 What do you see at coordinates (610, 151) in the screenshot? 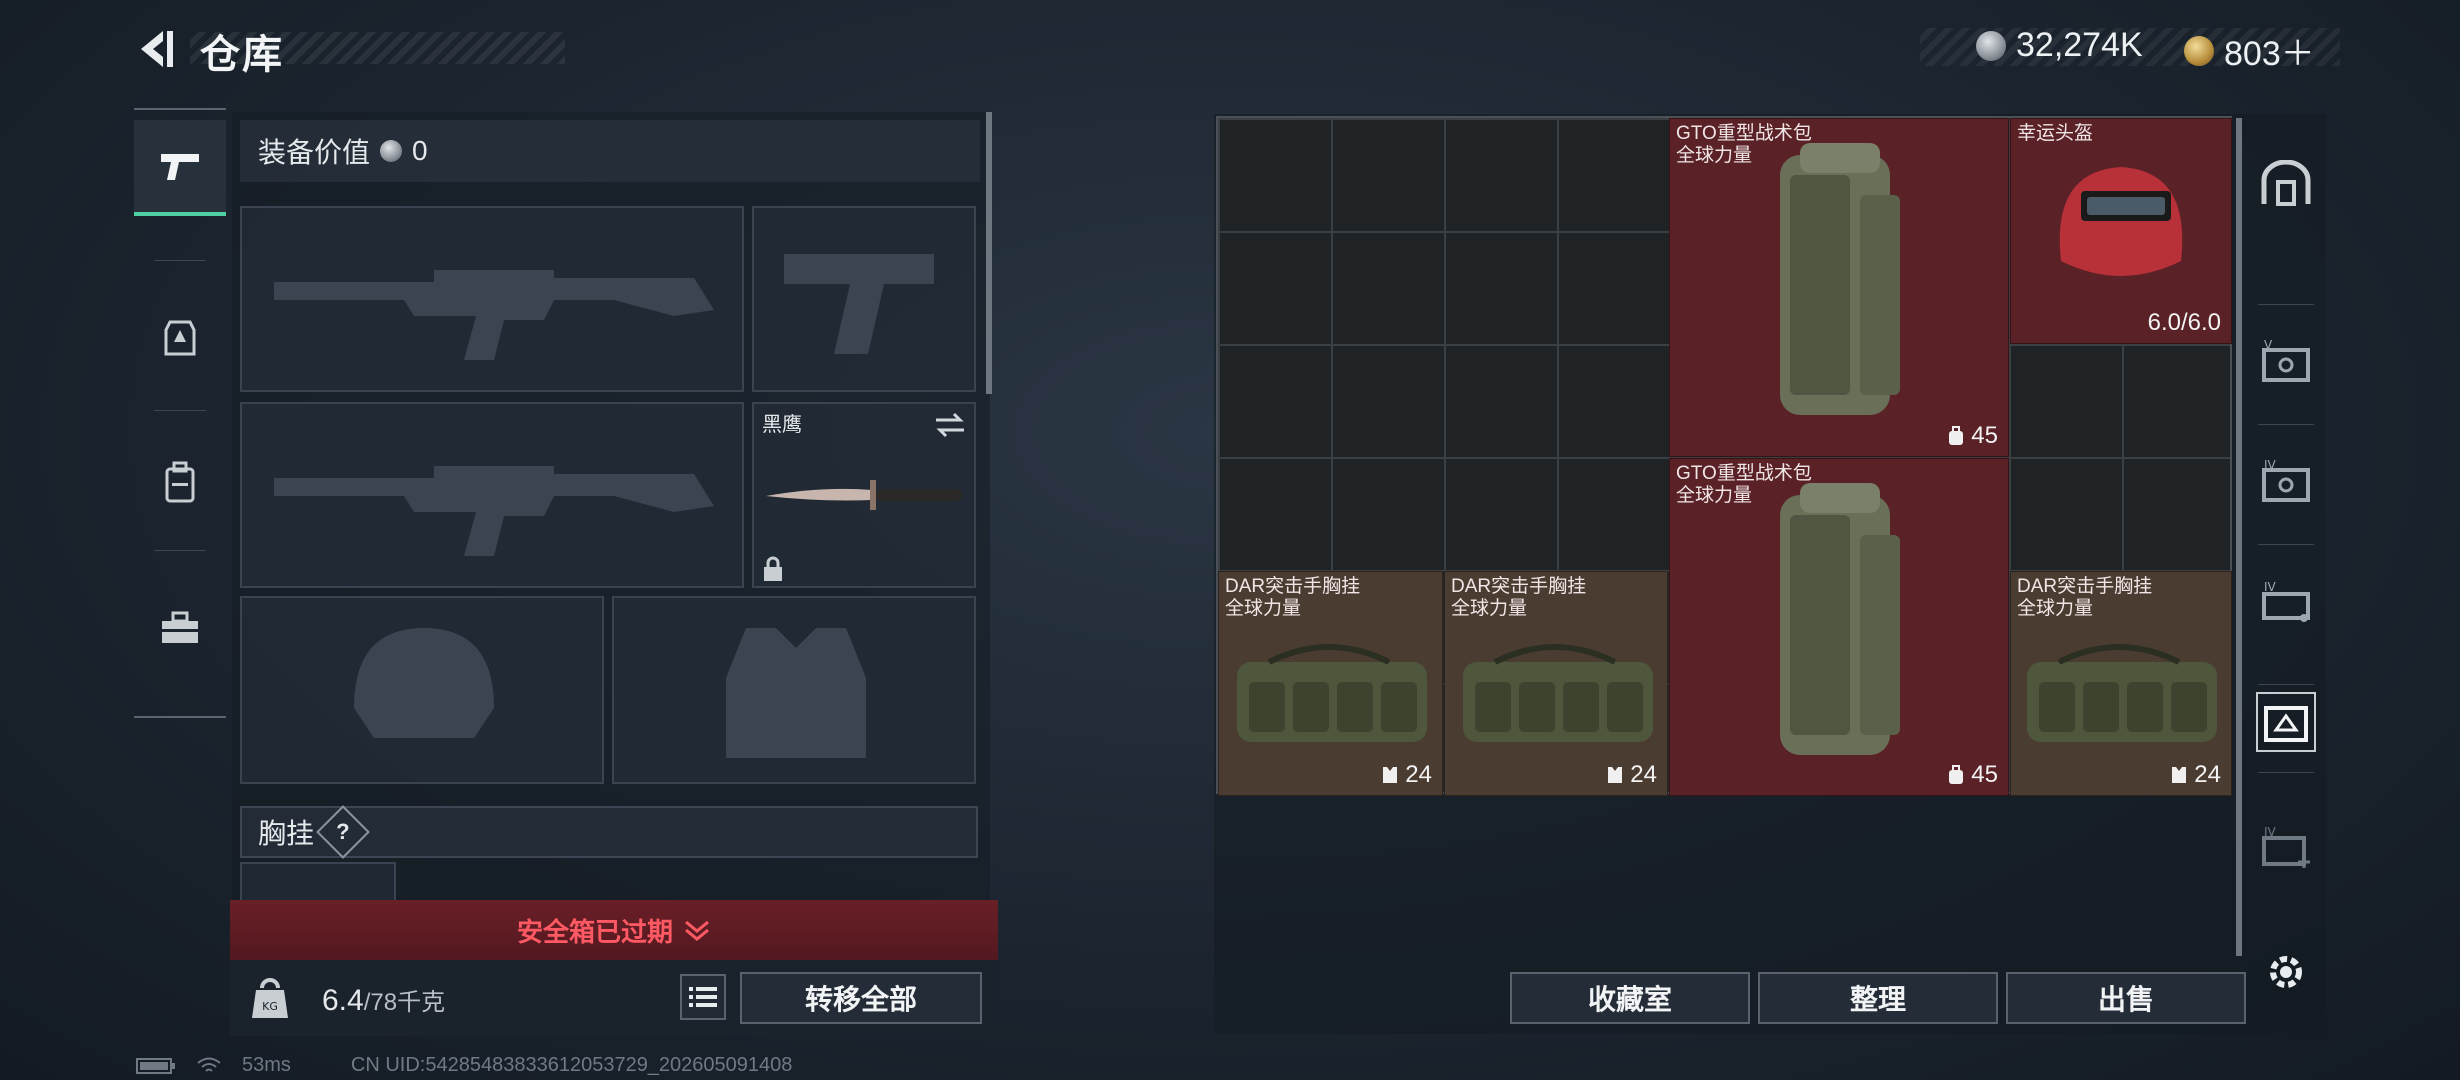
I see `equip-value-header: 装备价值 0` at bounding box center [610, 151].